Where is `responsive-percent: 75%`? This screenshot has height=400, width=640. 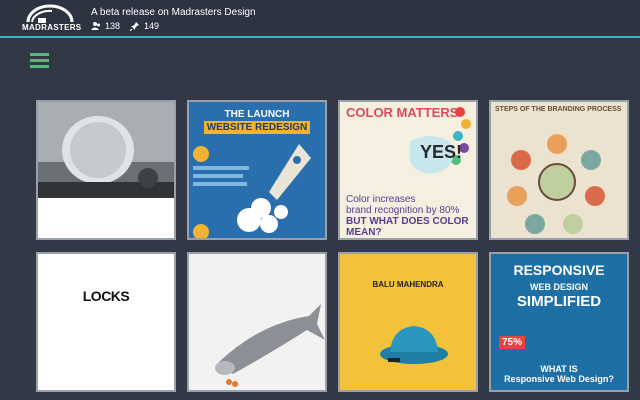
responsive-percent: 75% is located at coordinates (512, 342).